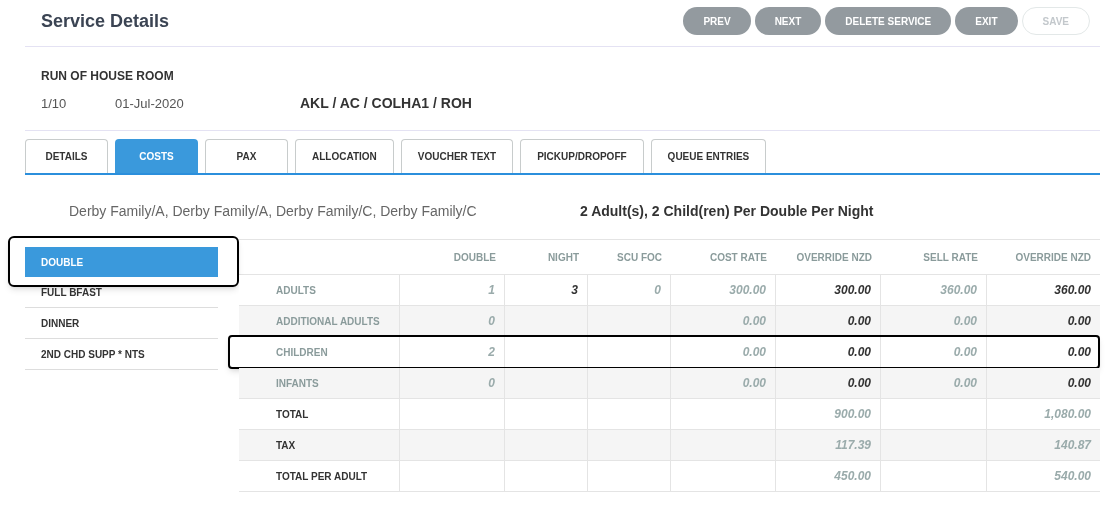 Image resolution: width=1114 pixels, height=518 pixels. Describe the element at coordinates (491, 290) in the screenshot. I see `table-cell-text: 1` at that location.